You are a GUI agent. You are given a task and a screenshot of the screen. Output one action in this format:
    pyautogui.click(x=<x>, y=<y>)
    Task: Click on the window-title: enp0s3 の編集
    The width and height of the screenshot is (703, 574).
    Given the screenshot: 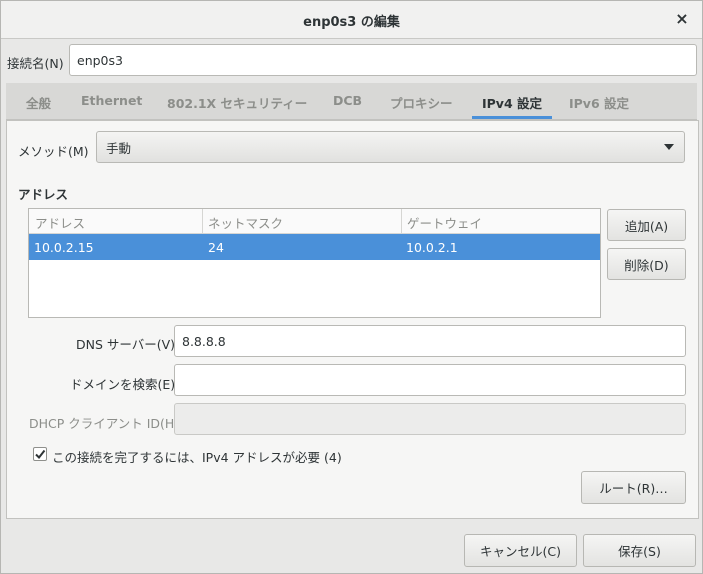 What is the action you would take?
    pyautogui.click(x=351, y=22)
    